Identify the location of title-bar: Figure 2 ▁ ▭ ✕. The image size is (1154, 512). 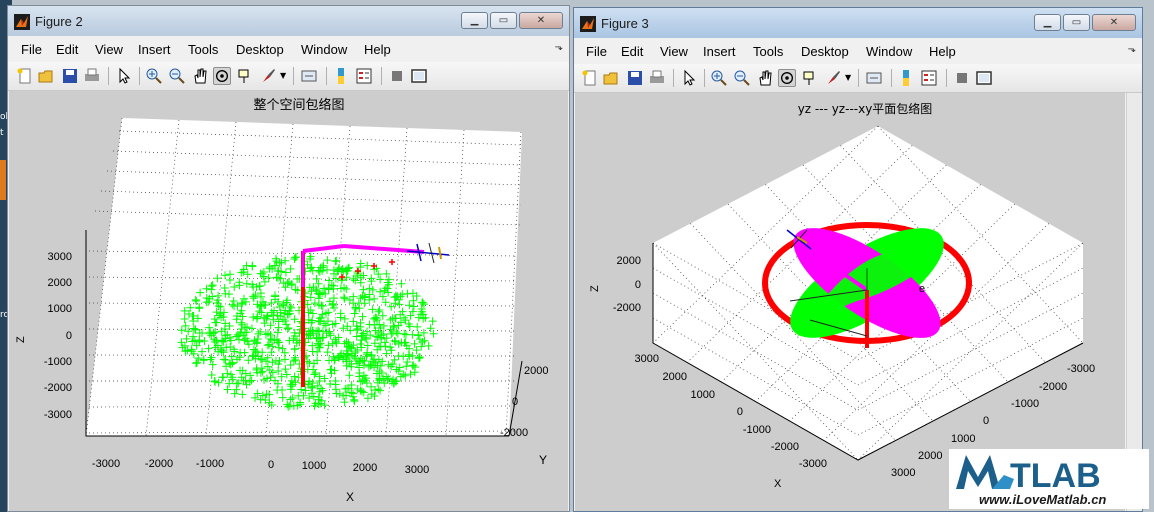
(288, 21).